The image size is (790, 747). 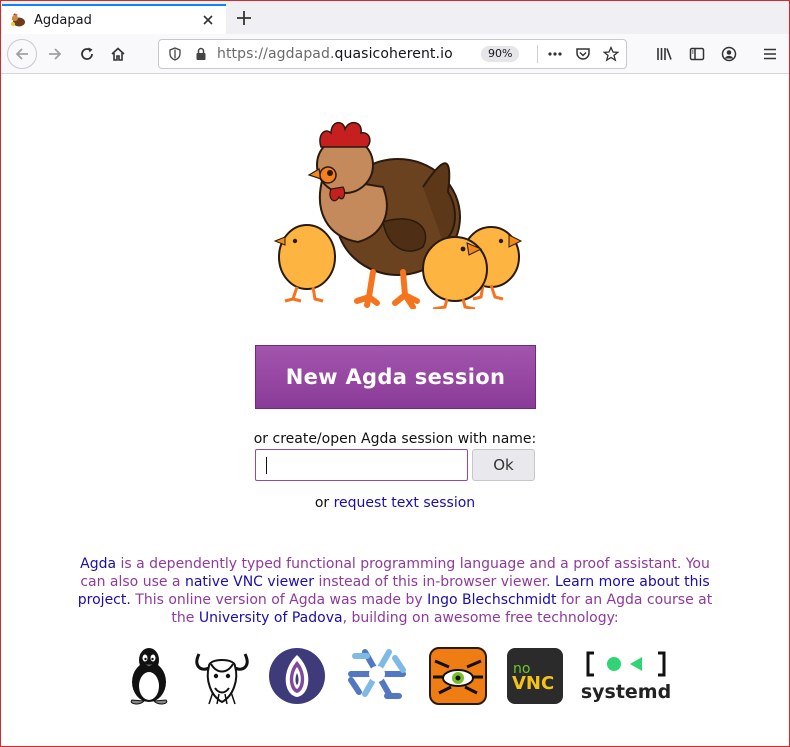 What do you see at coordinates (626, 676) in the screenshot?
I see `systemd-logo: systemd` at bounding box center [626, 676].